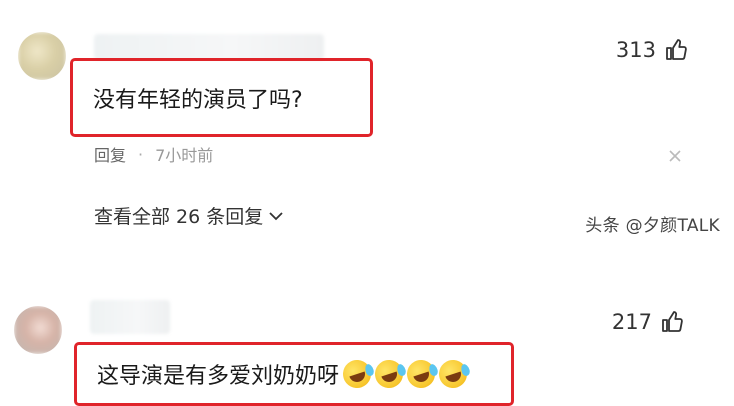  I want to click on like-button: 217, so click(648, 322).